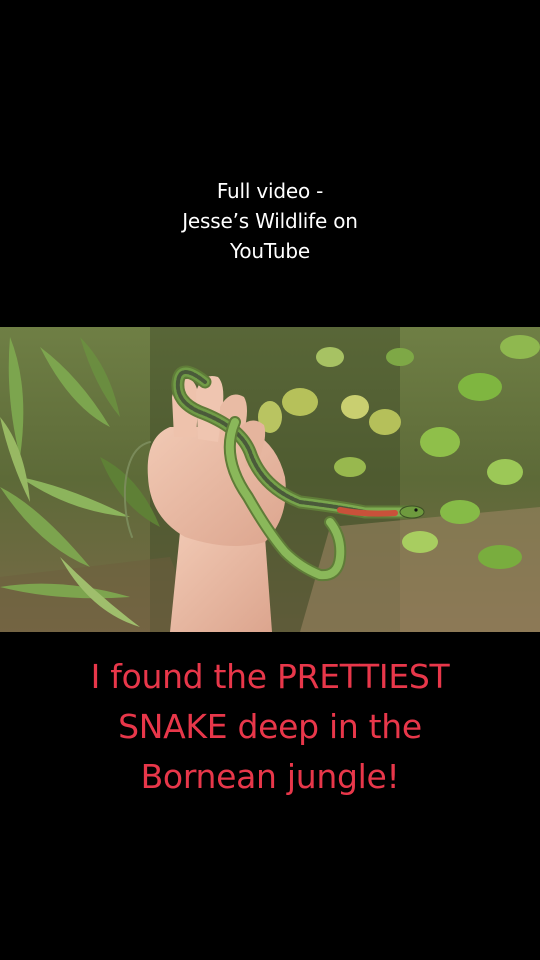 Image resolution: width=540 pixels, height=960 pixels. I want to click on bottom-caption-line-2: SNAKE deep in the, so click(270, 726).